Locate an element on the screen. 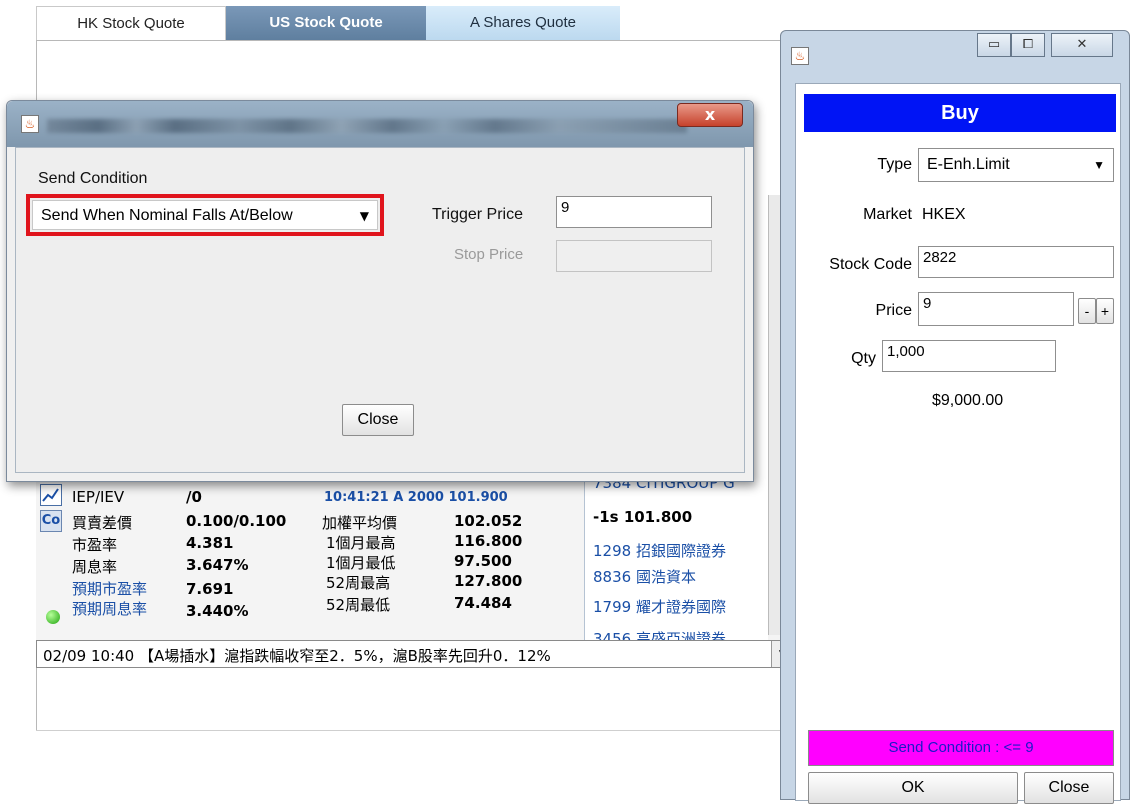 The image size is (1137, 804). dialog-titlebar: ♨ x is located at coordinates (380, 124).